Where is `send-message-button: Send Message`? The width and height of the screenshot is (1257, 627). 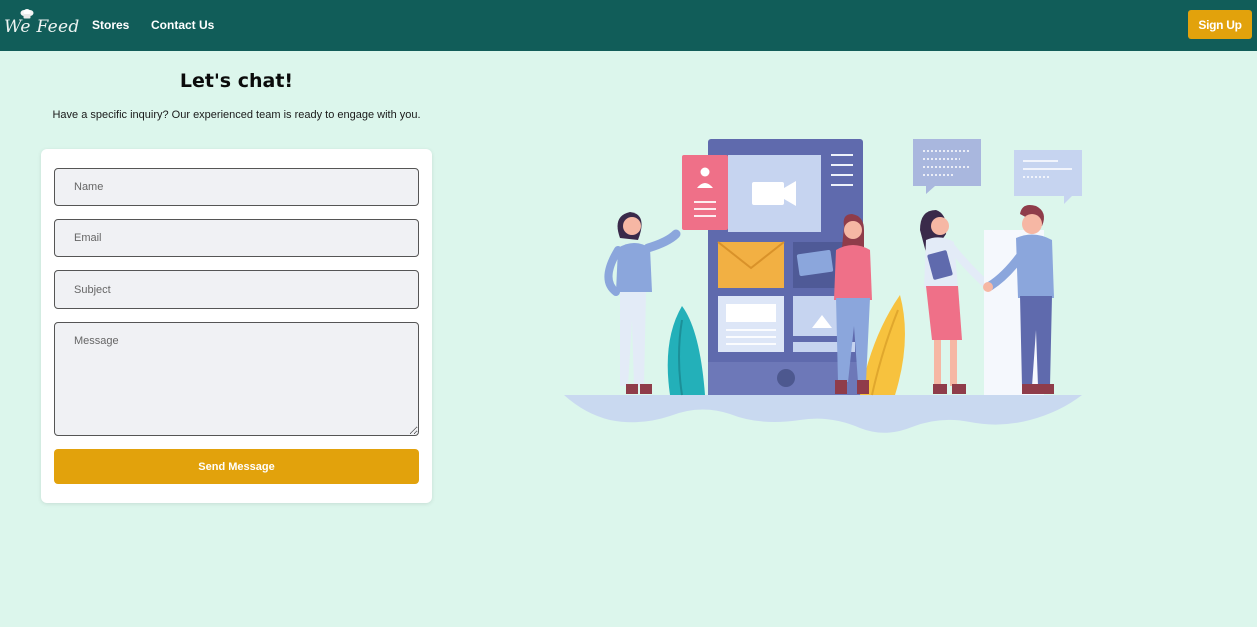
send-message-button: Send Message is located at coordinates (236, 466).